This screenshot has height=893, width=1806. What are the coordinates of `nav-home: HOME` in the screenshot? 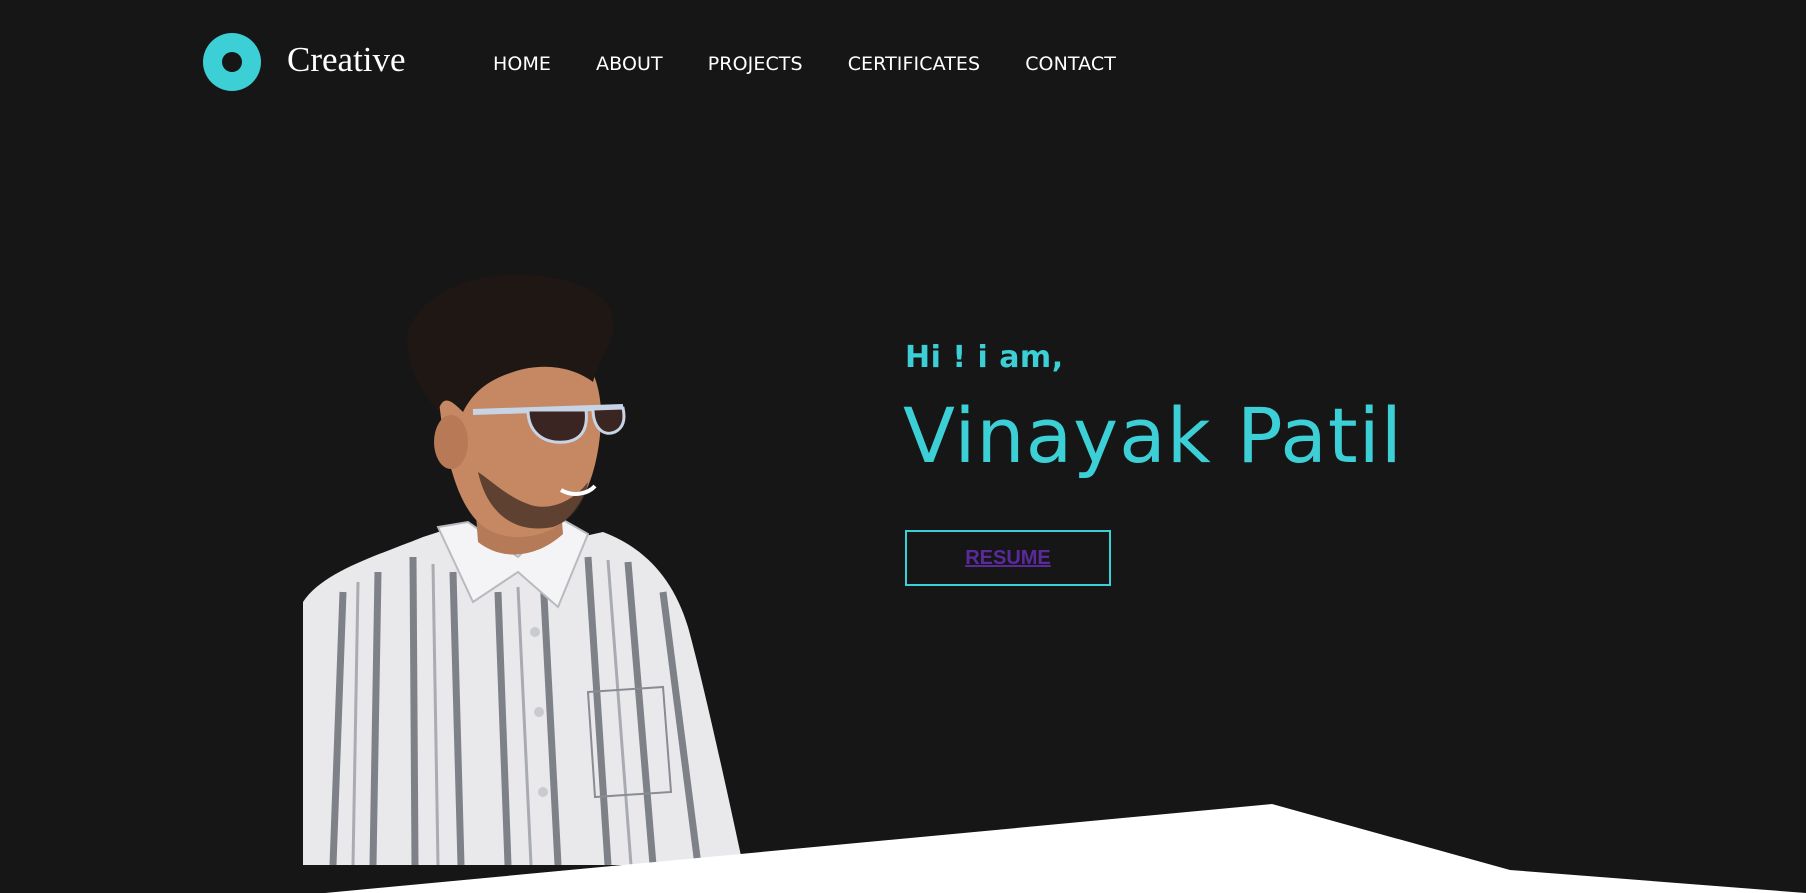 It's located at (522, 64).